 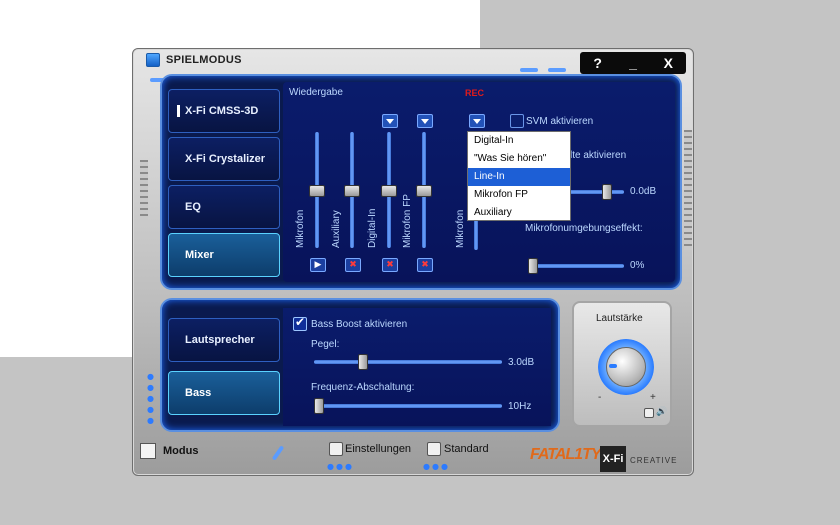 I want to click on side-ridges-right, so click(x=688, y=190).